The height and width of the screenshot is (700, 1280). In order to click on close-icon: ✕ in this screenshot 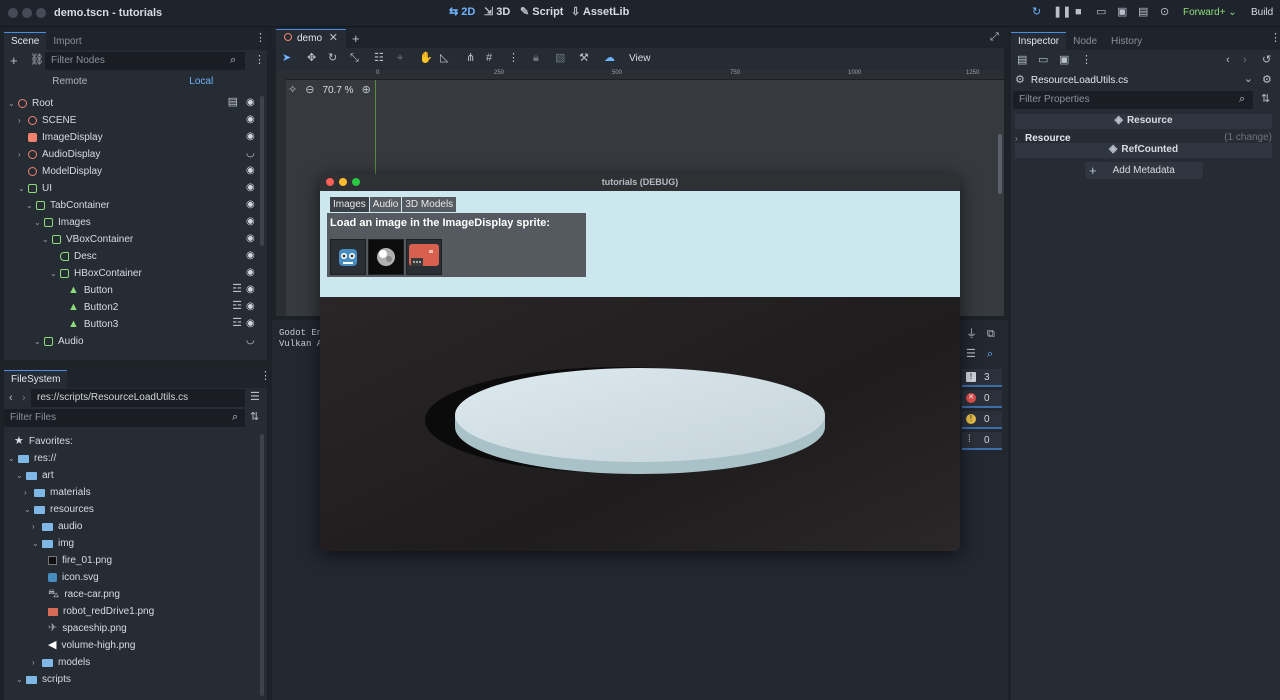, I will do `click(333, 38)`.